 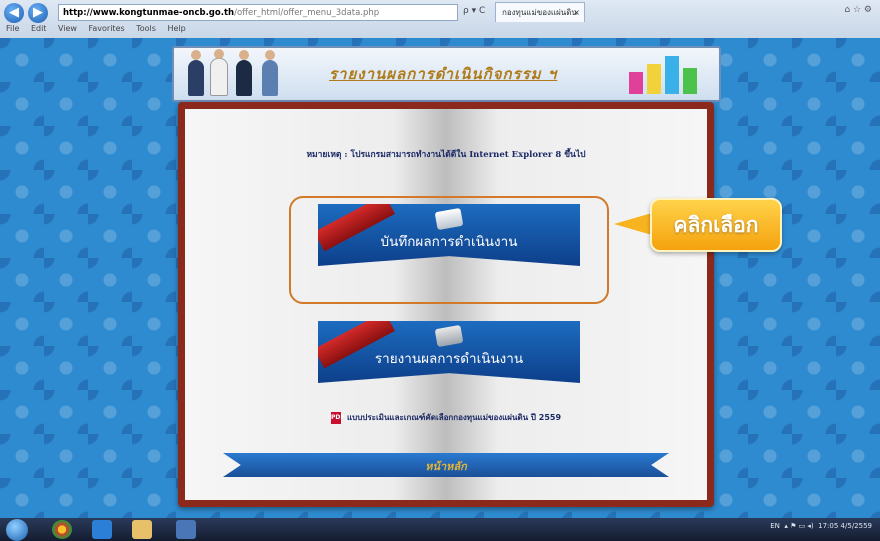 I want to click on click-select-callout: คลิกเลือก, so click(x=716, y=225).